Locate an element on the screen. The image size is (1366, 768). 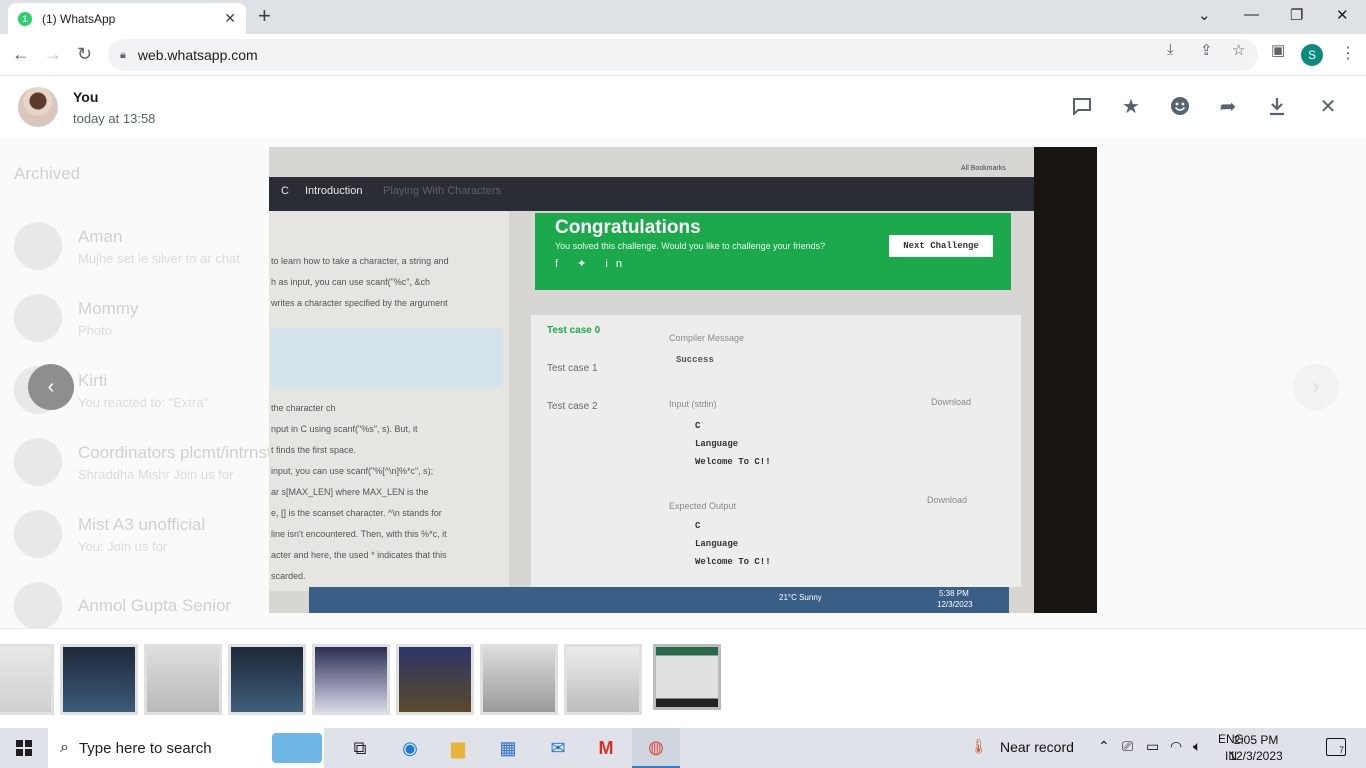
install-app-icon: ⤓ is located at coordinates (1170, 49).